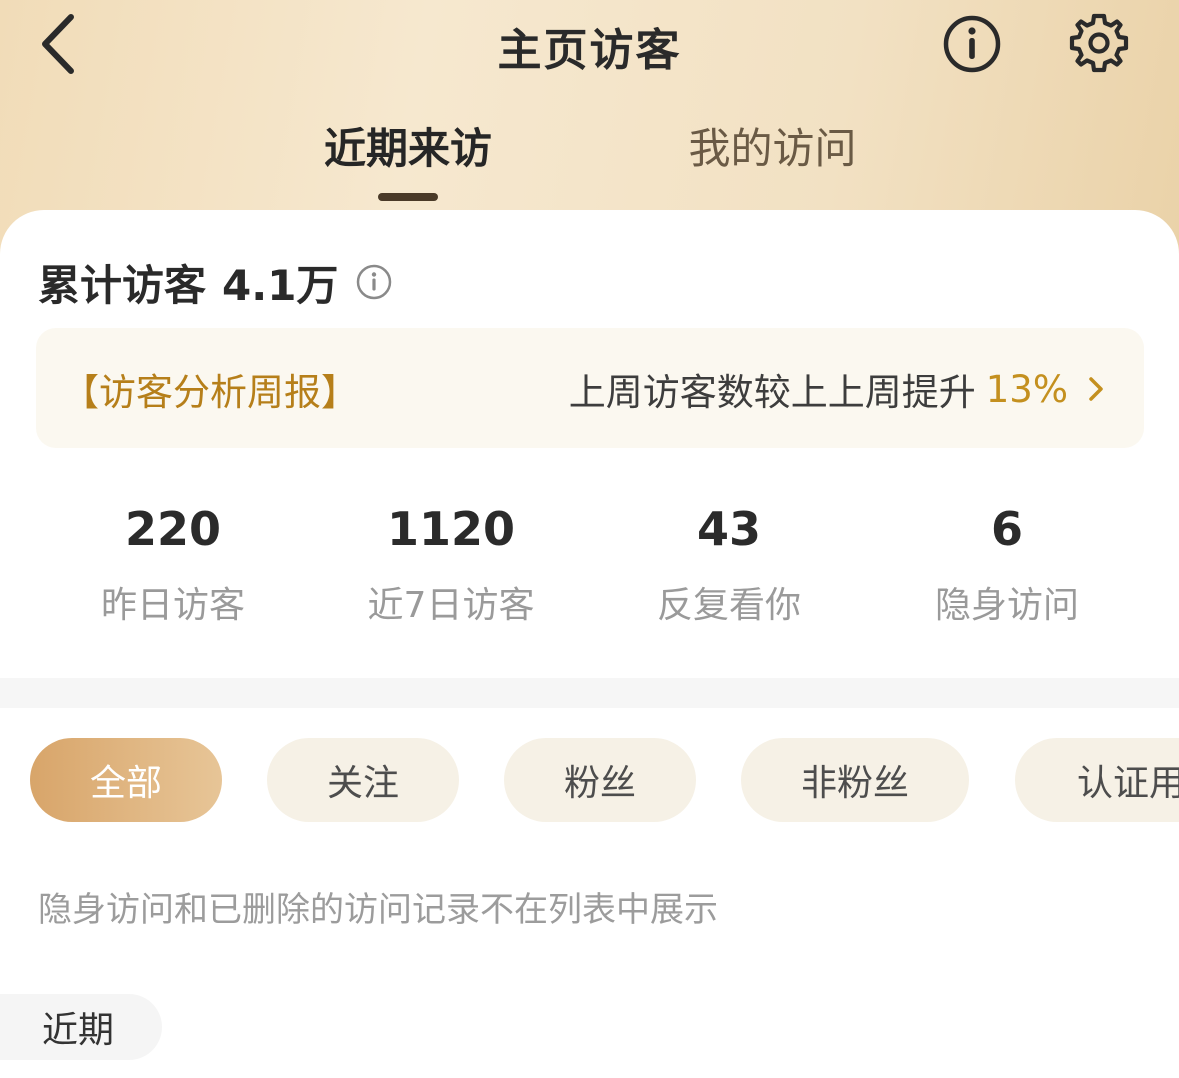 This screenshot has height=1078, width=1179. I want to click on gear-icon, so click(1099, 45).